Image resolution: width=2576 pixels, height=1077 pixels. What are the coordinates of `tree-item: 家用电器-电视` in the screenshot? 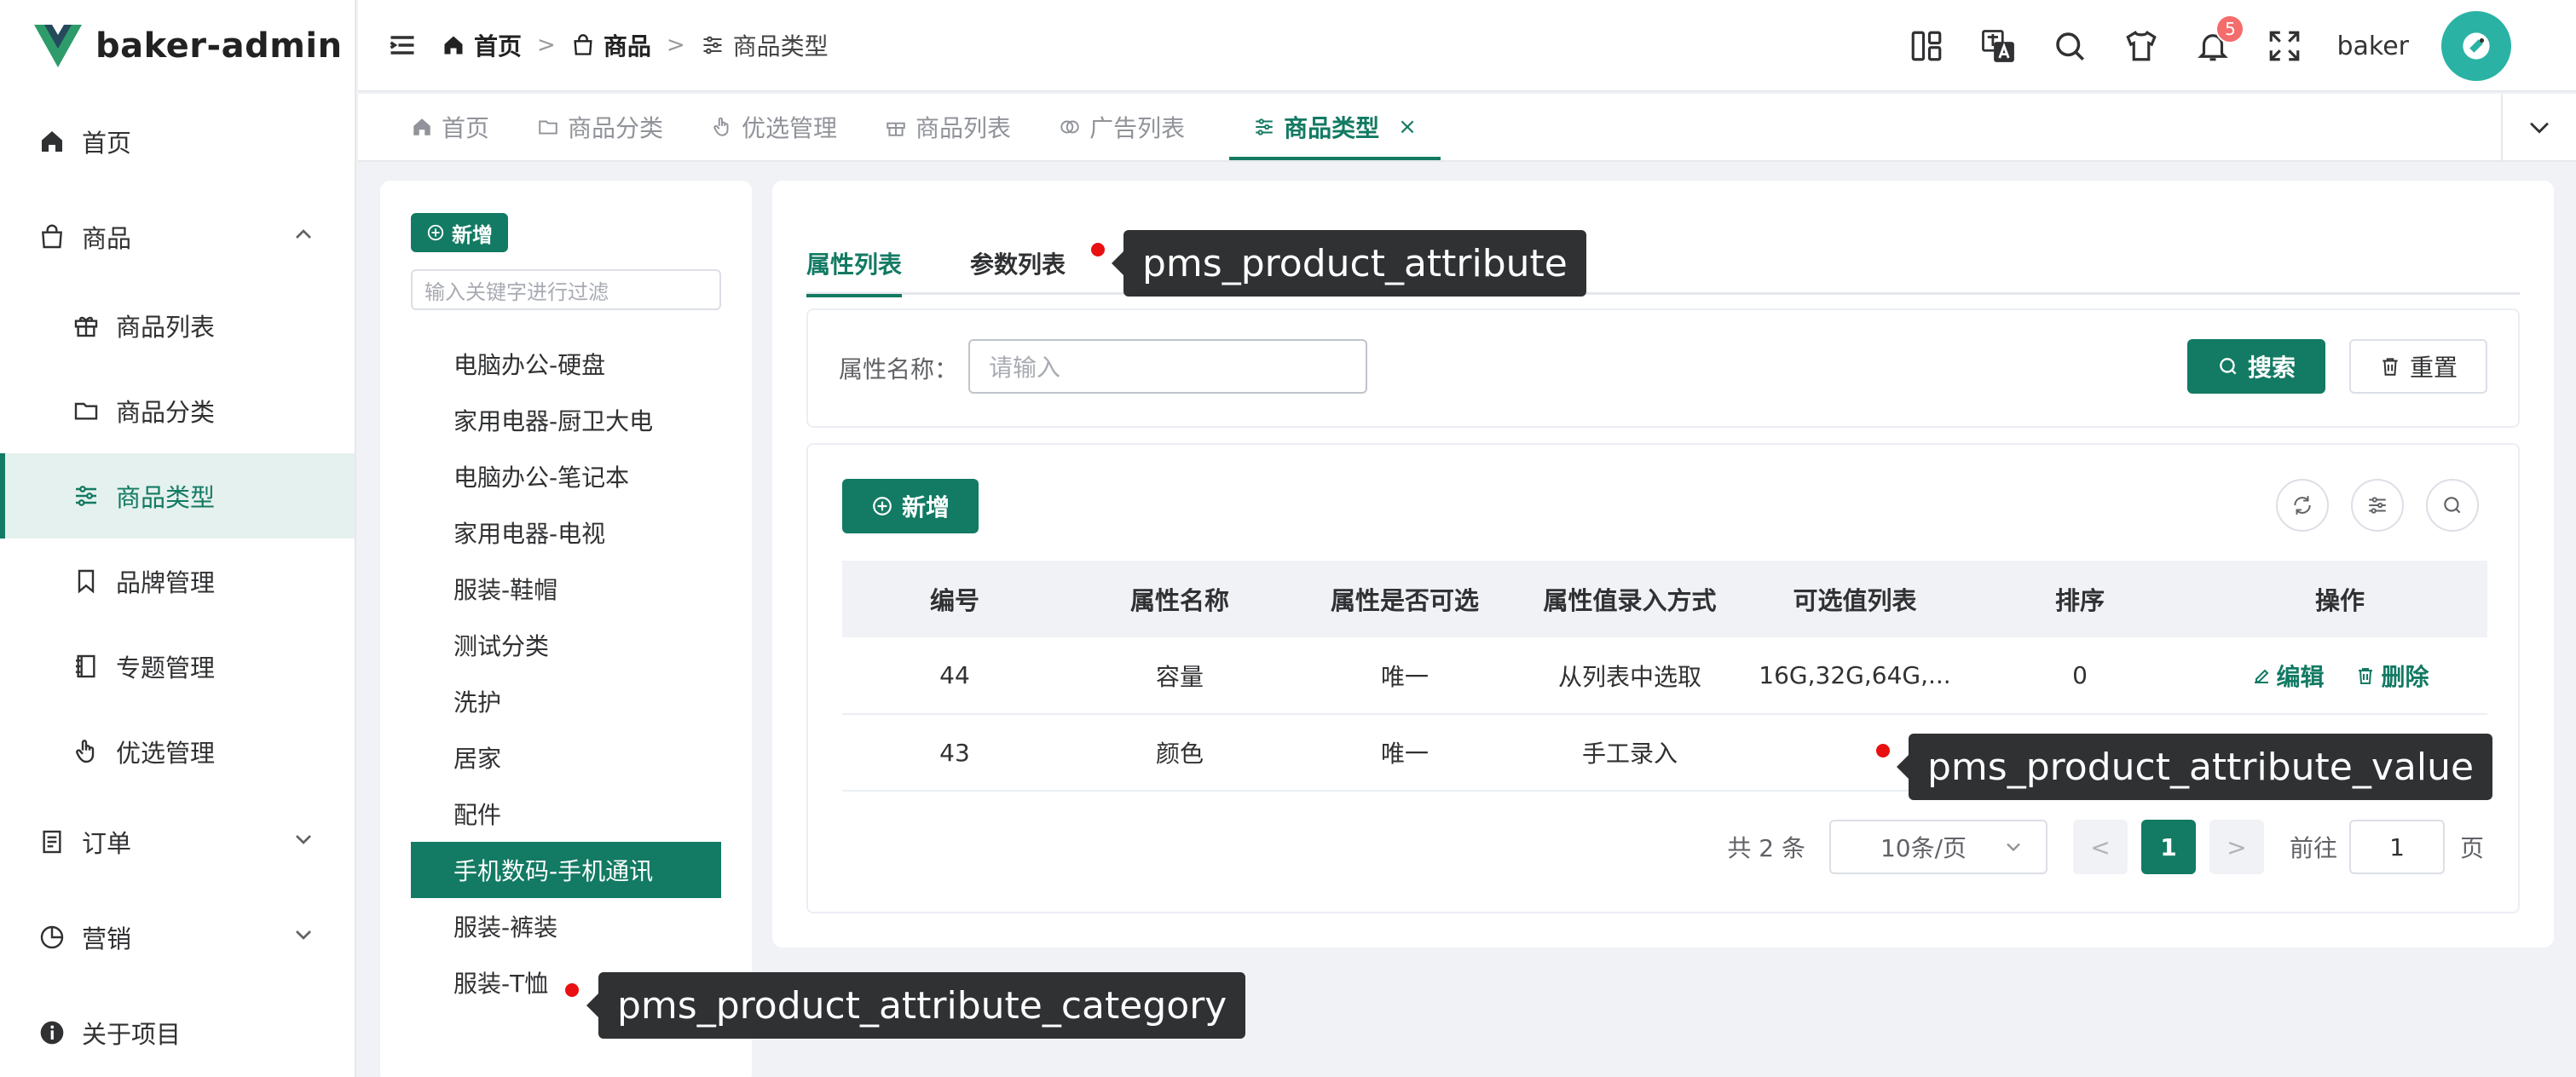 It's located at (566, 532).